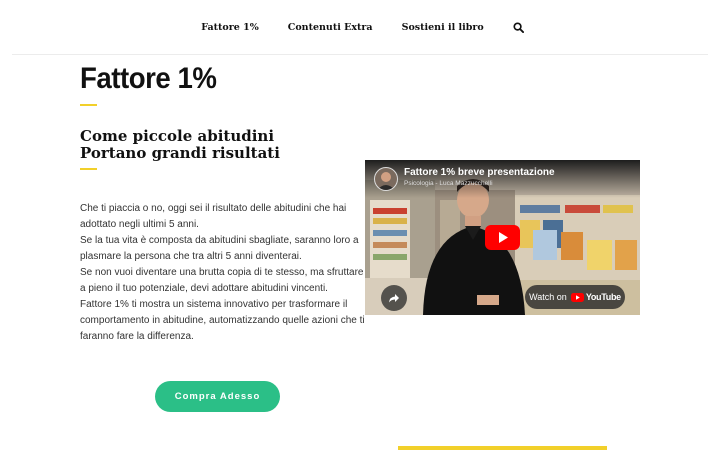 This screenshot has width=720, height=450. What do you see at coordinates (603, 297) in the screenshot?
I see `youtube-wordmark: YouTube` at bounding box center [603, 297].